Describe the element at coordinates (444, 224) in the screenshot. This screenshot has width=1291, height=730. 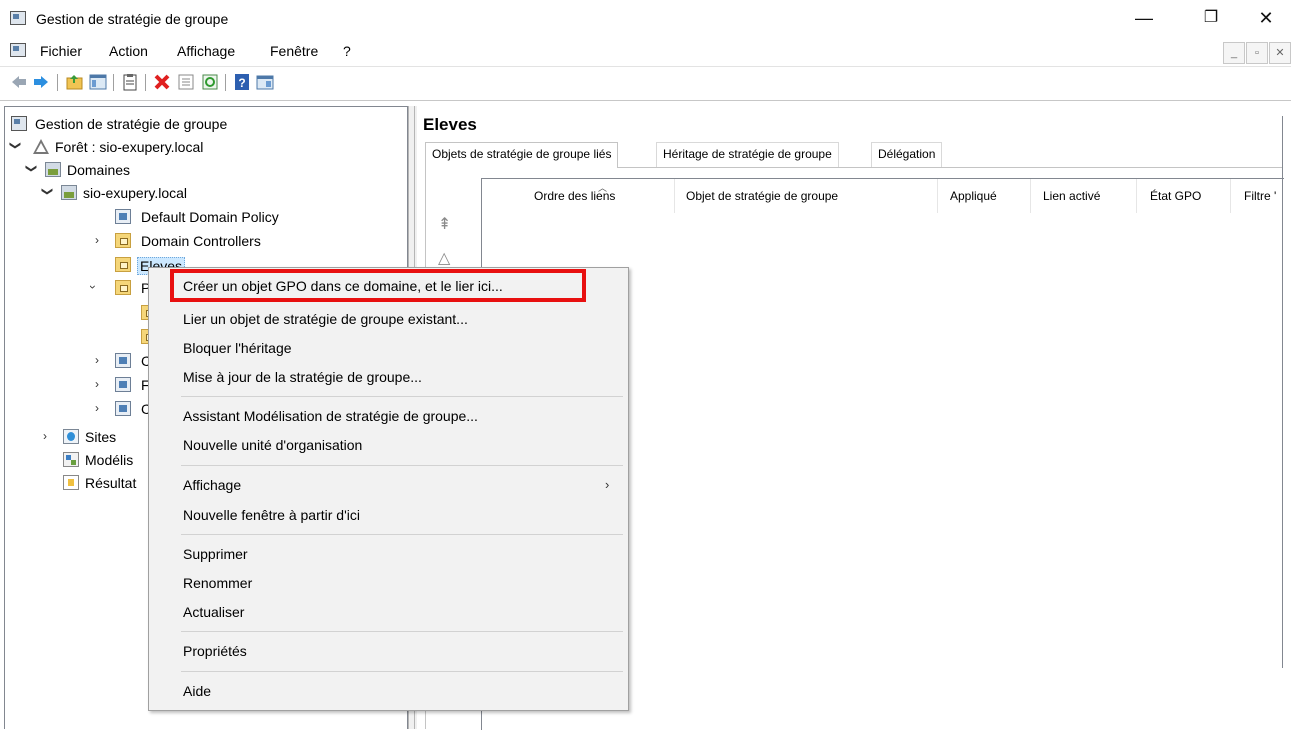
I see `move-top-icon: ⇞` at that location.